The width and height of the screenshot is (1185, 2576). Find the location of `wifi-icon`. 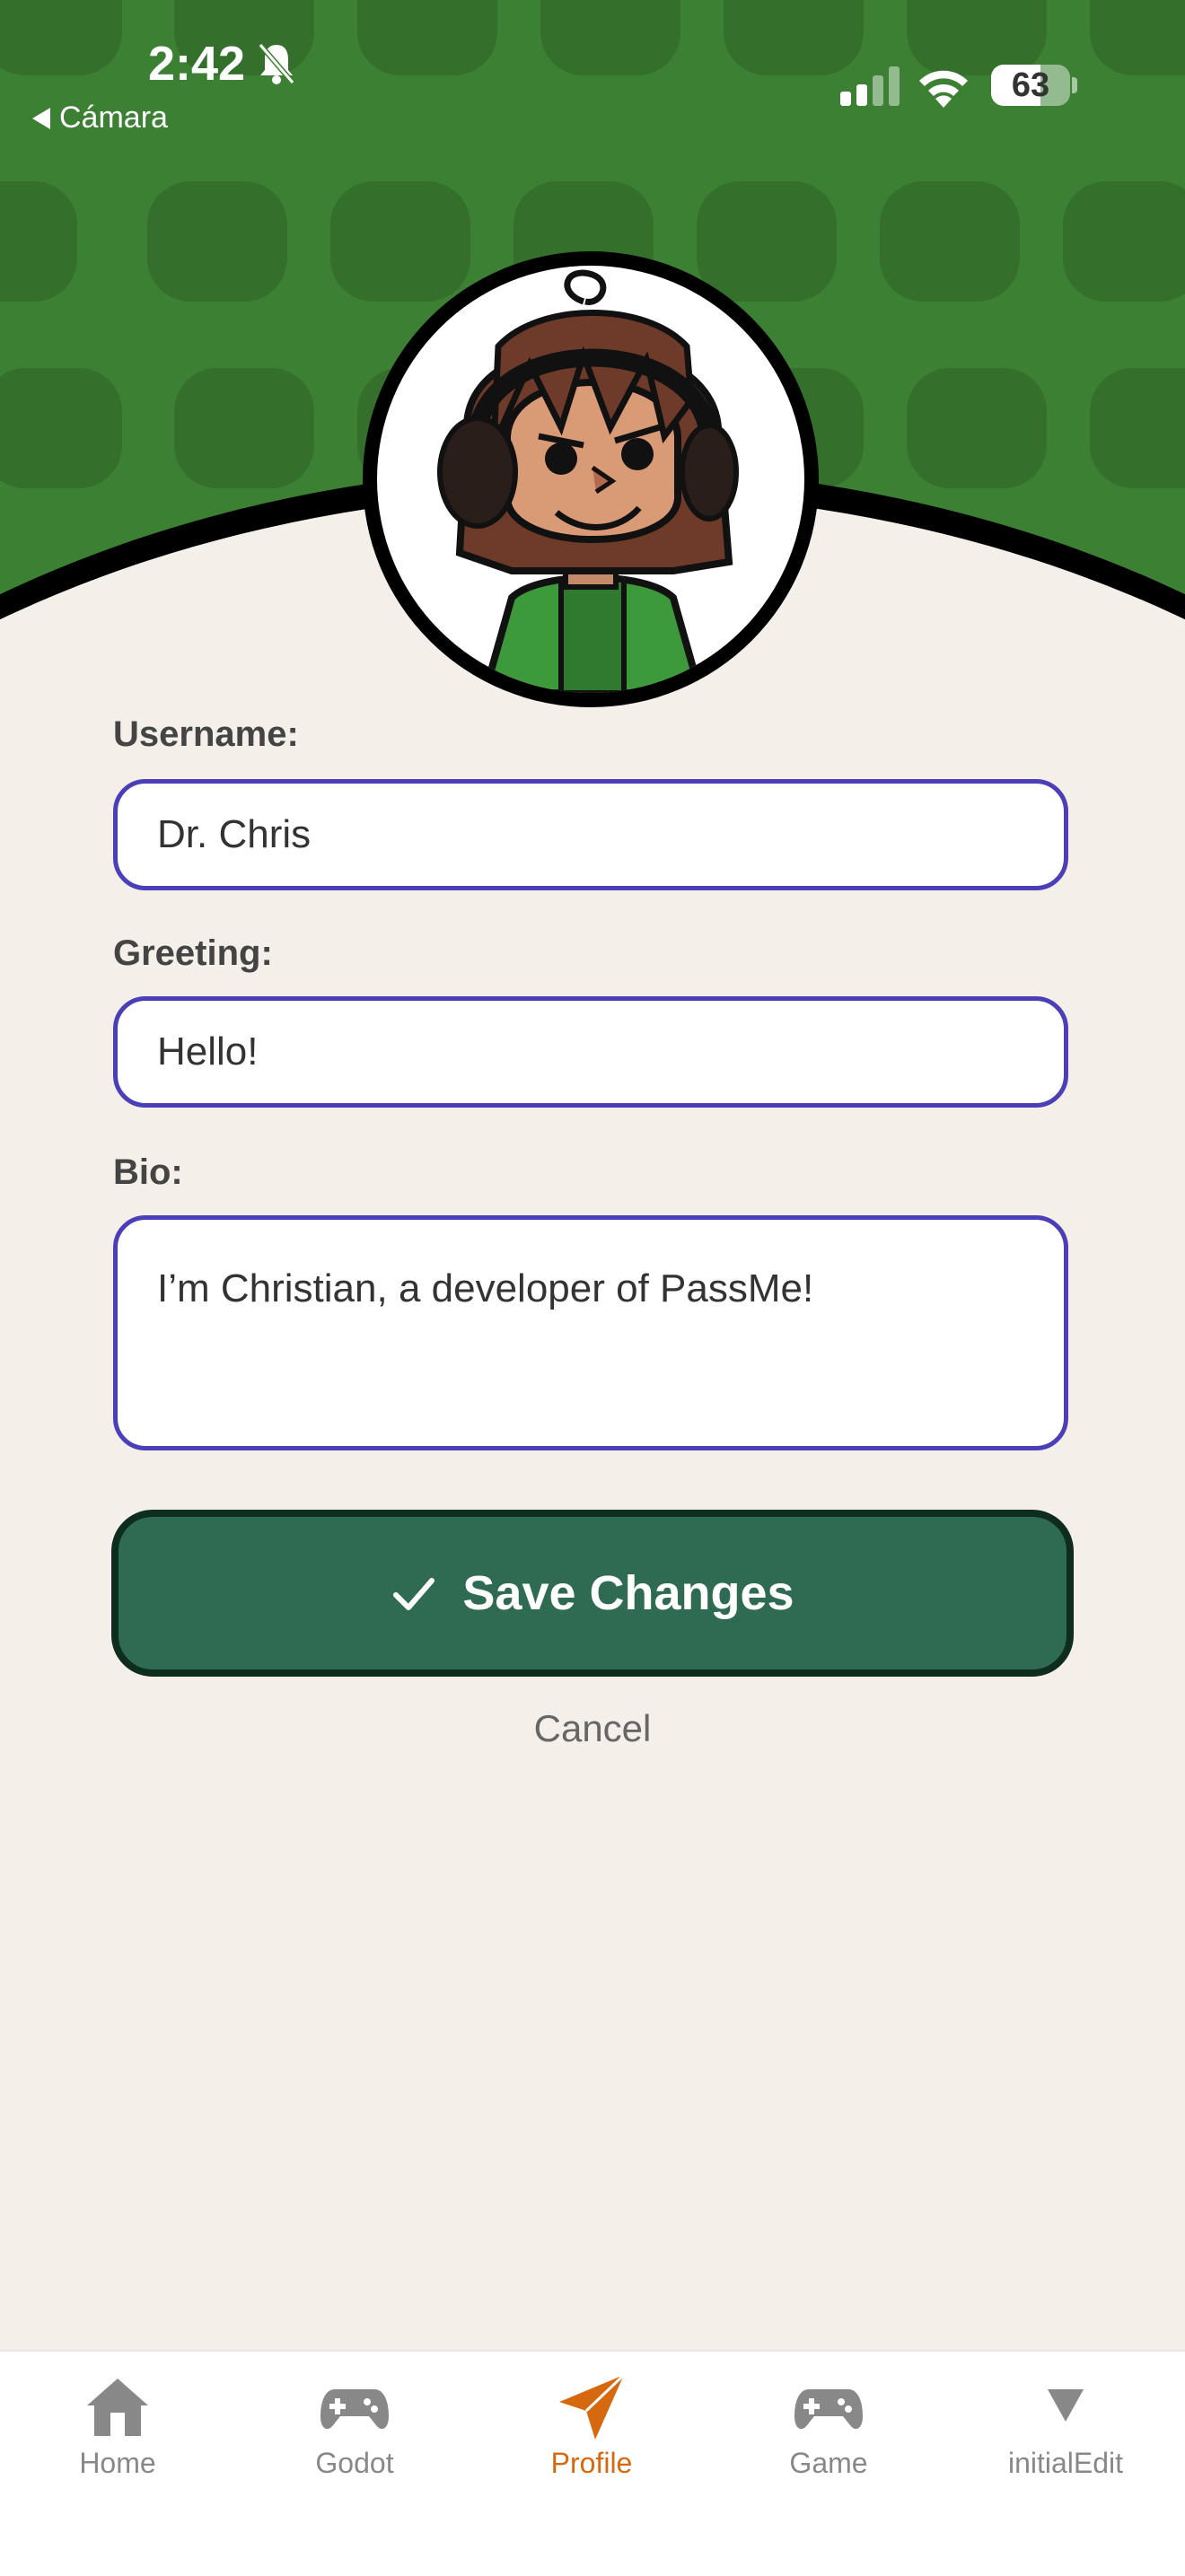

wifi-icon is located at coordinates (943, 89).